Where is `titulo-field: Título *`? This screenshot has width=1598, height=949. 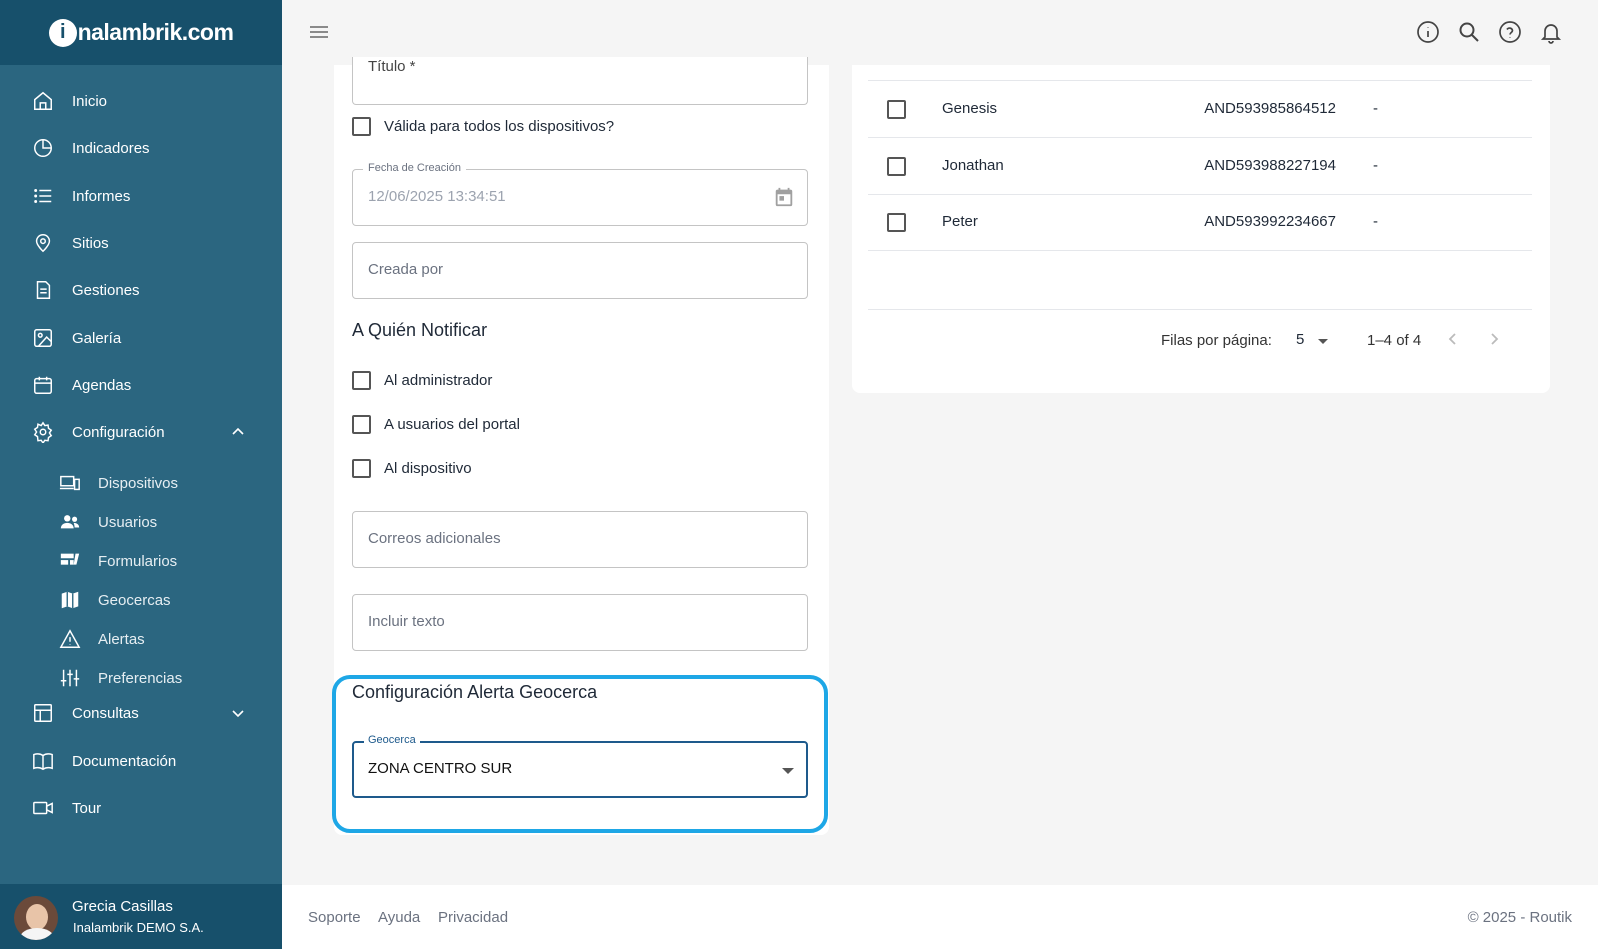
titulo-field: Título * is located at coordinates (580, 81).